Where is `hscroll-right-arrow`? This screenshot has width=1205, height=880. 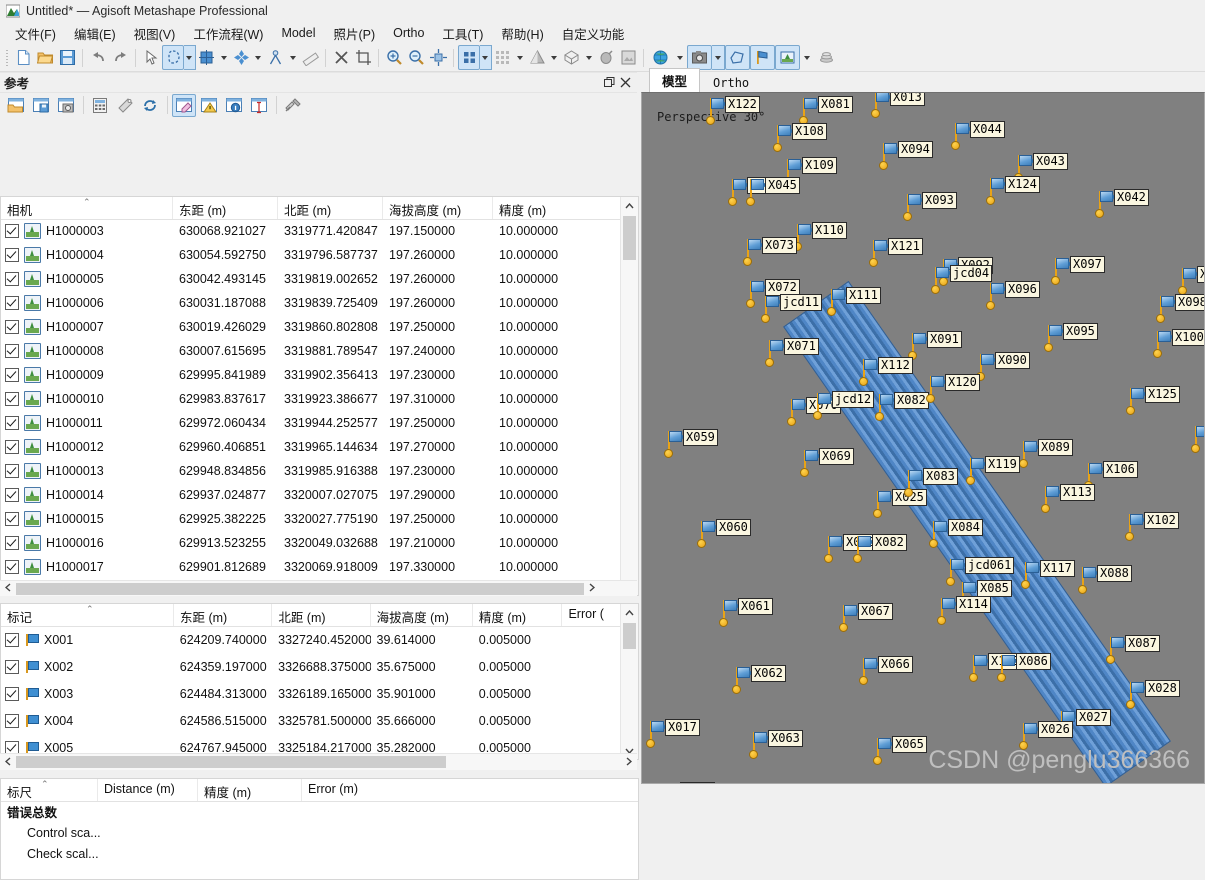 hscroll-right-arrow is located at coordinates (592, 588).